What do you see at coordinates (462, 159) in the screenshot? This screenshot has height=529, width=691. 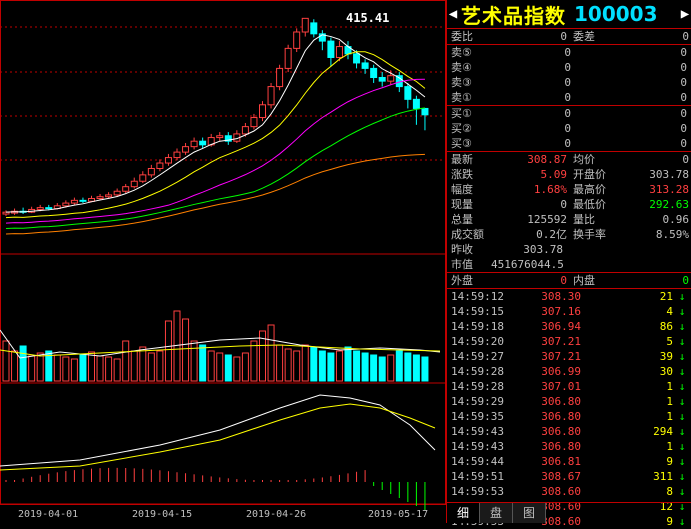 I see `quote-label: 最新` at bounding box center [462, 159].